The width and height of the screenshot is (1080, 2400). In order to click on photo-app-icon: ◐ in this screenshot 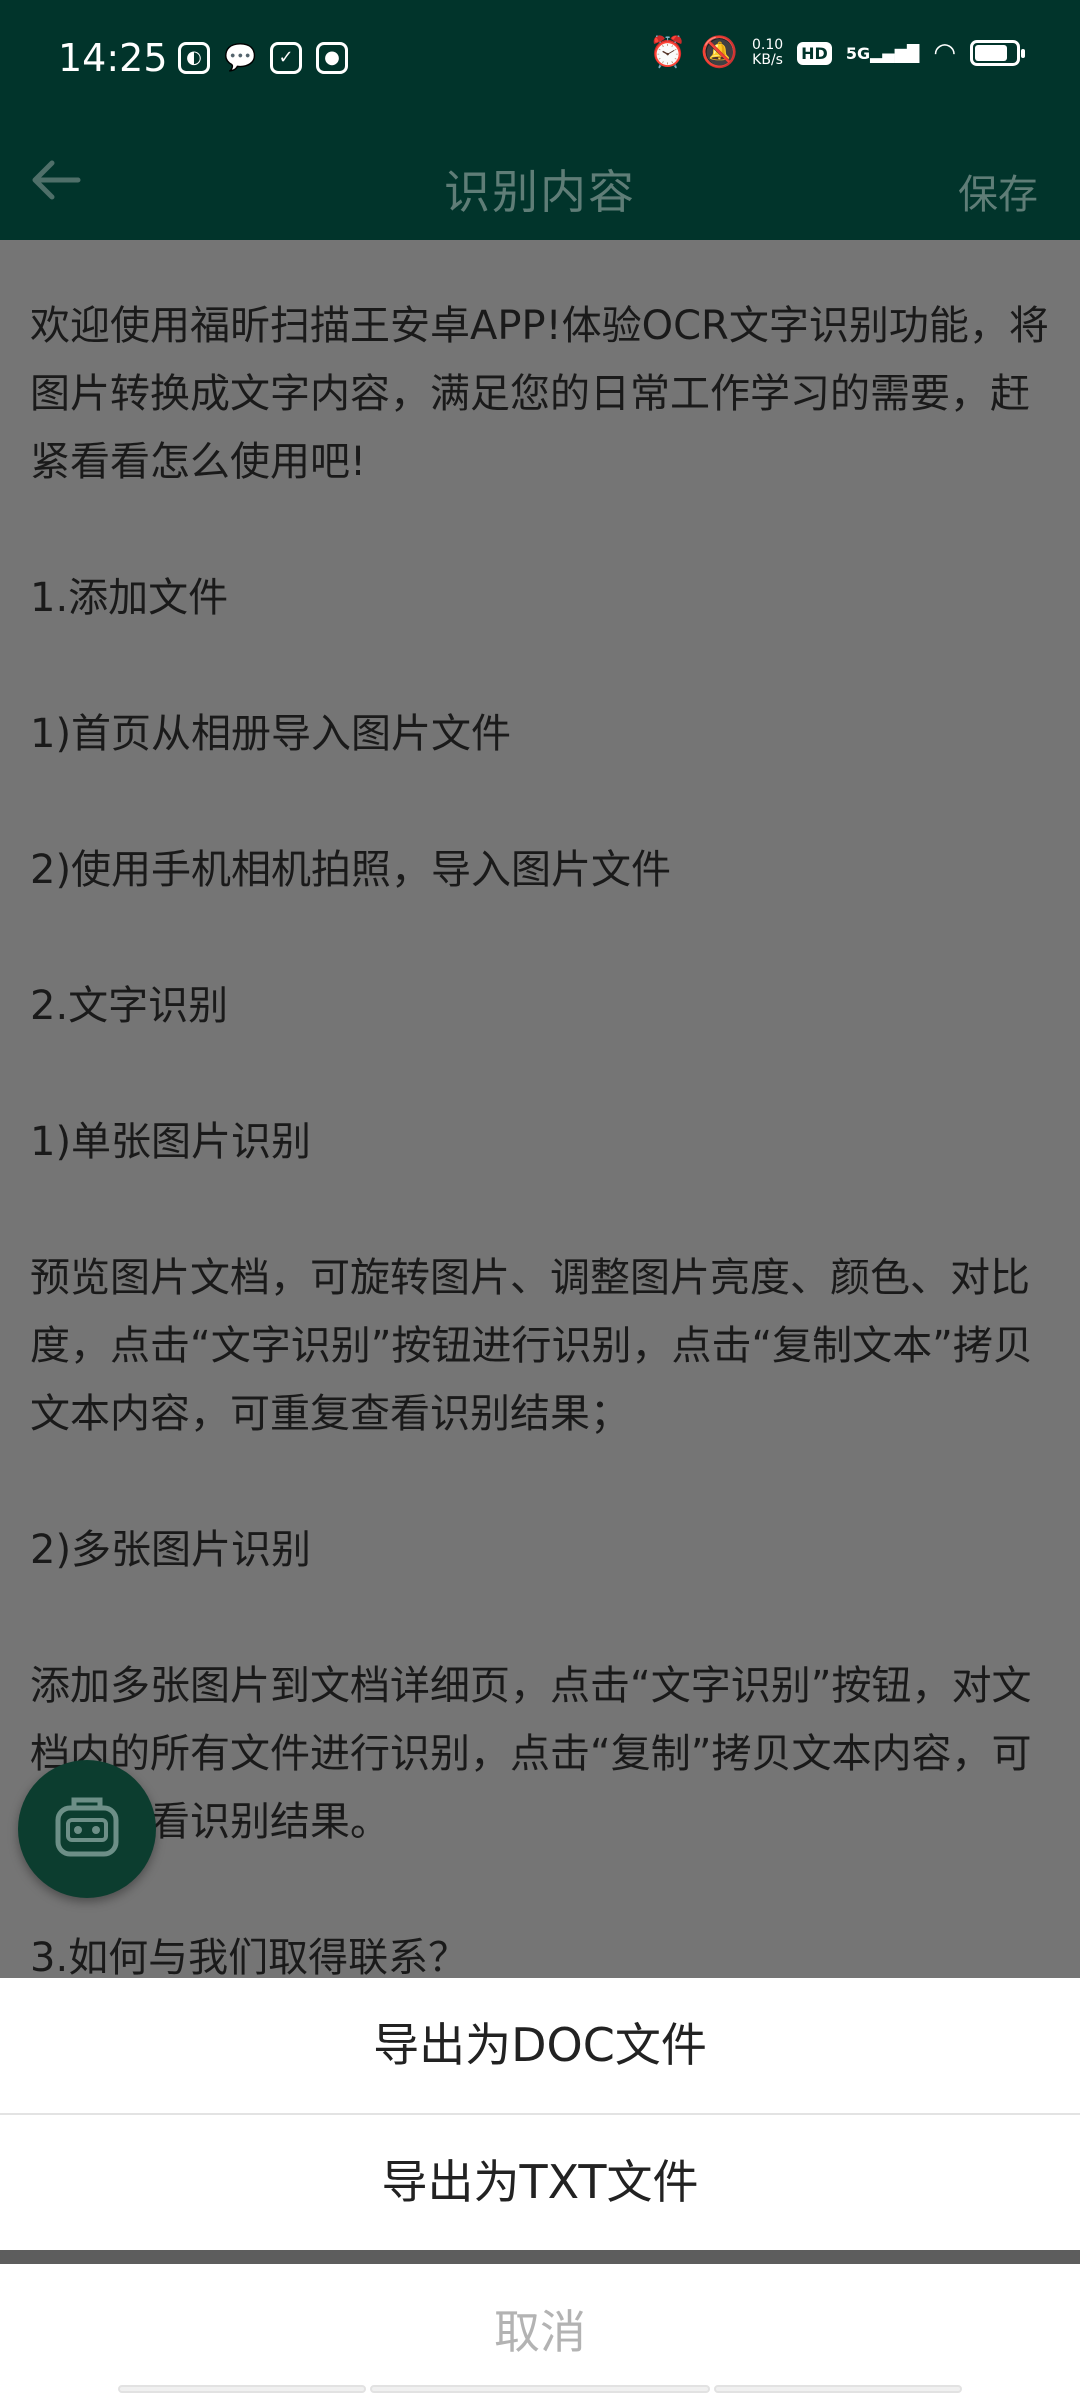, I will do `click(194, 58)`.